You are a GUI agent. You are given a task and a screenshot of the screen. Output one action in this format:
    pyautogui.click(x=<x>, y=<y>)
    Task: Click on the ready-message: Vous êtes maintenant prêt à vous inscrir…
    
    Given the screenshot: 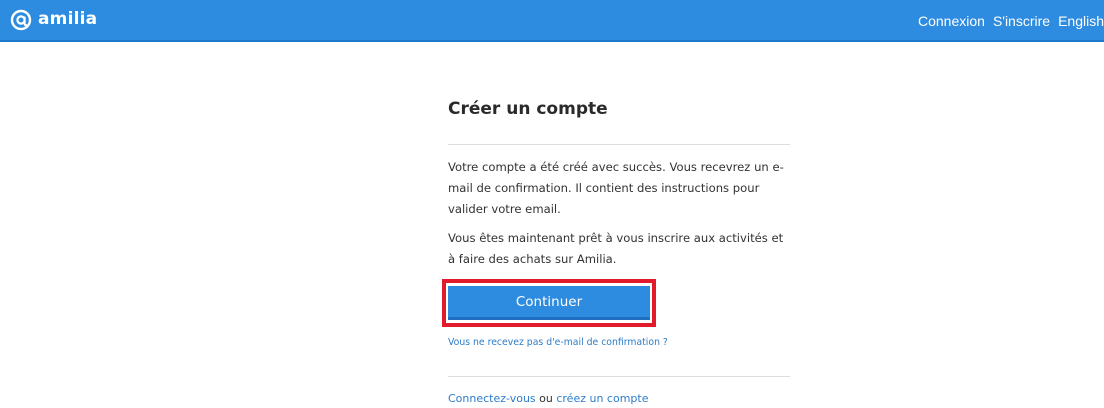 What is the action you would take?
    pyautogui.click(x=616, y=248)
    